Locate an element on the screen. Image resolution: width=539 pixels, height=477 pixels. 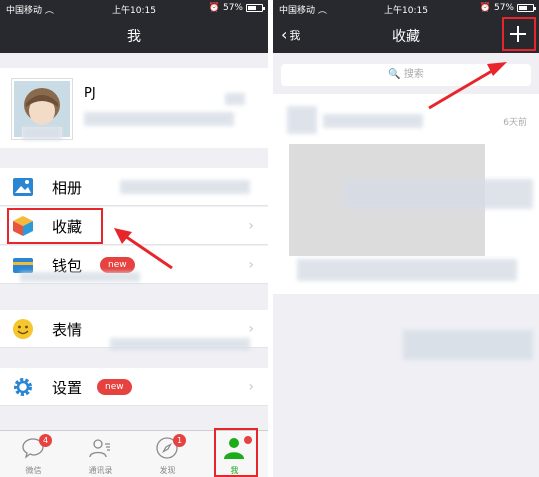
page-title: 我 is located at coordinates (134, 37).